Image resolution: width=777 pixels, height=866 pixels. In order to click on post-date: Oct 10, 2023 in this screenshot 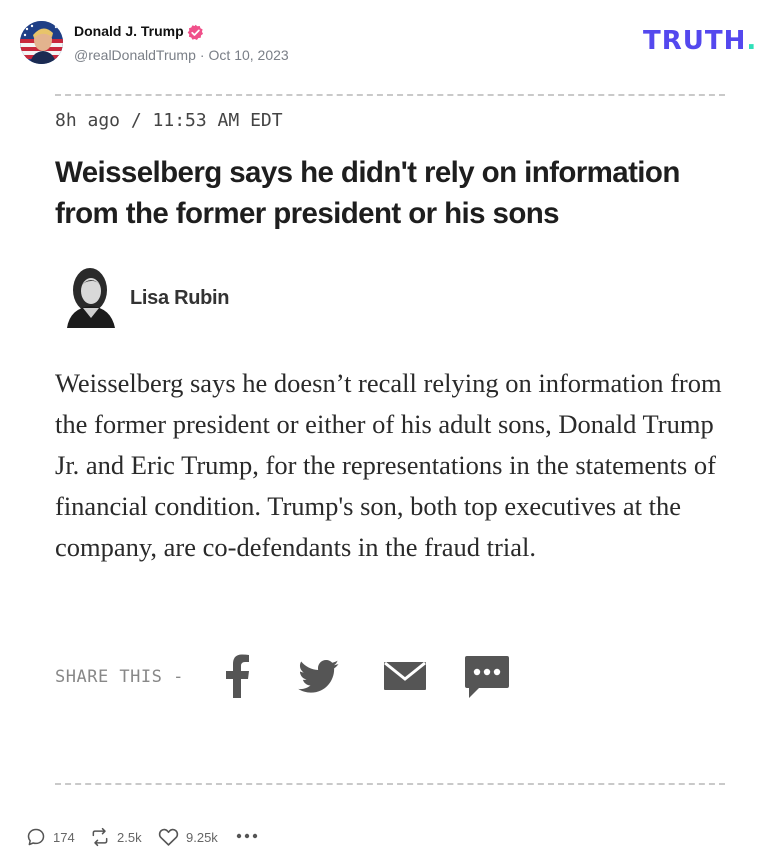, I will do `click(249, 55)`.